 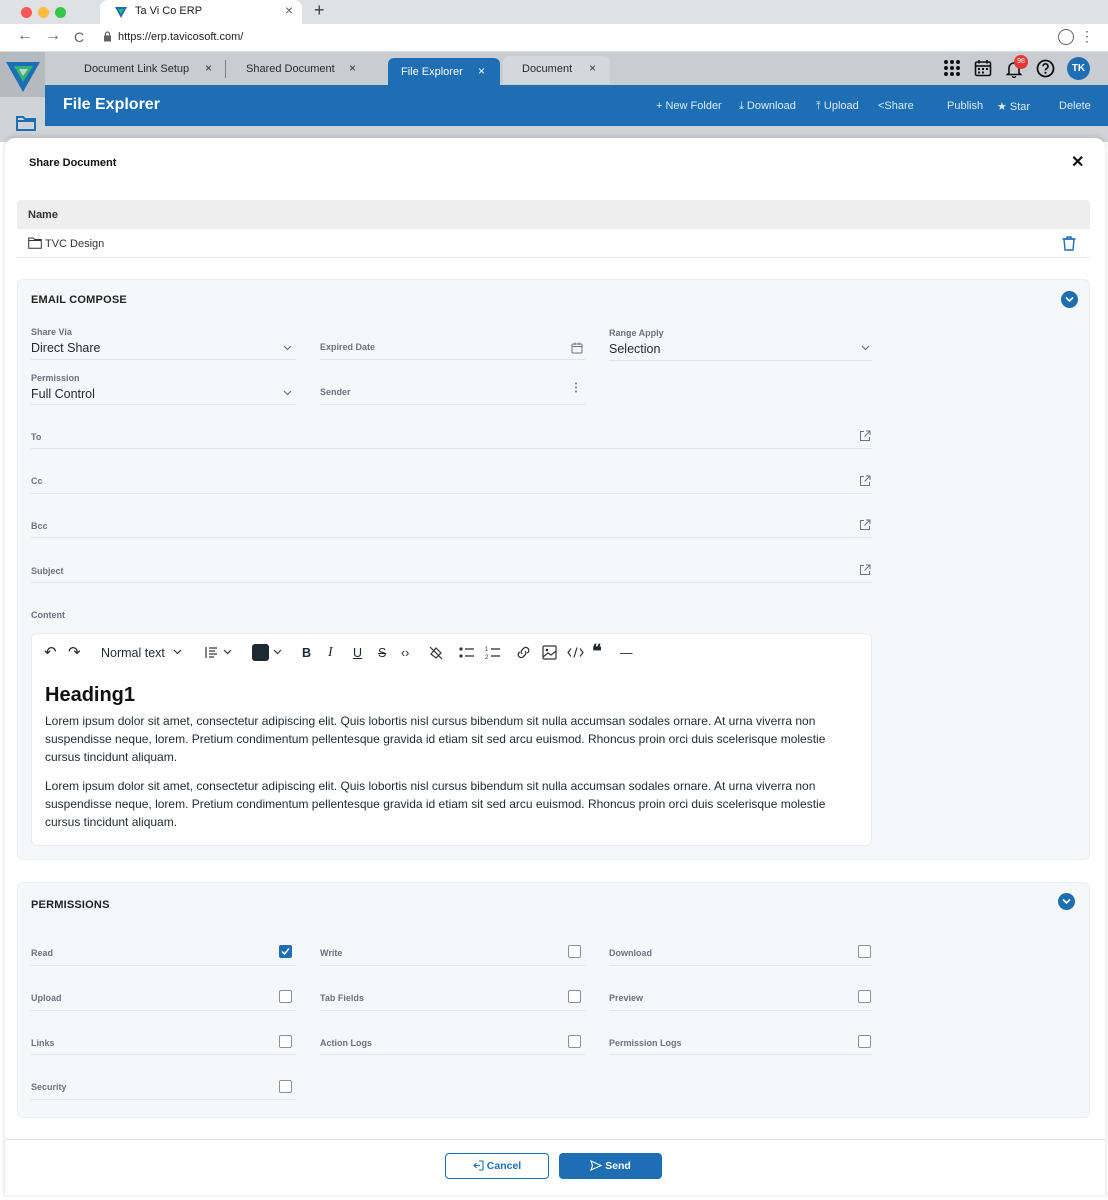 I want to click on clear-format-icon, so click(x=436, y=653).